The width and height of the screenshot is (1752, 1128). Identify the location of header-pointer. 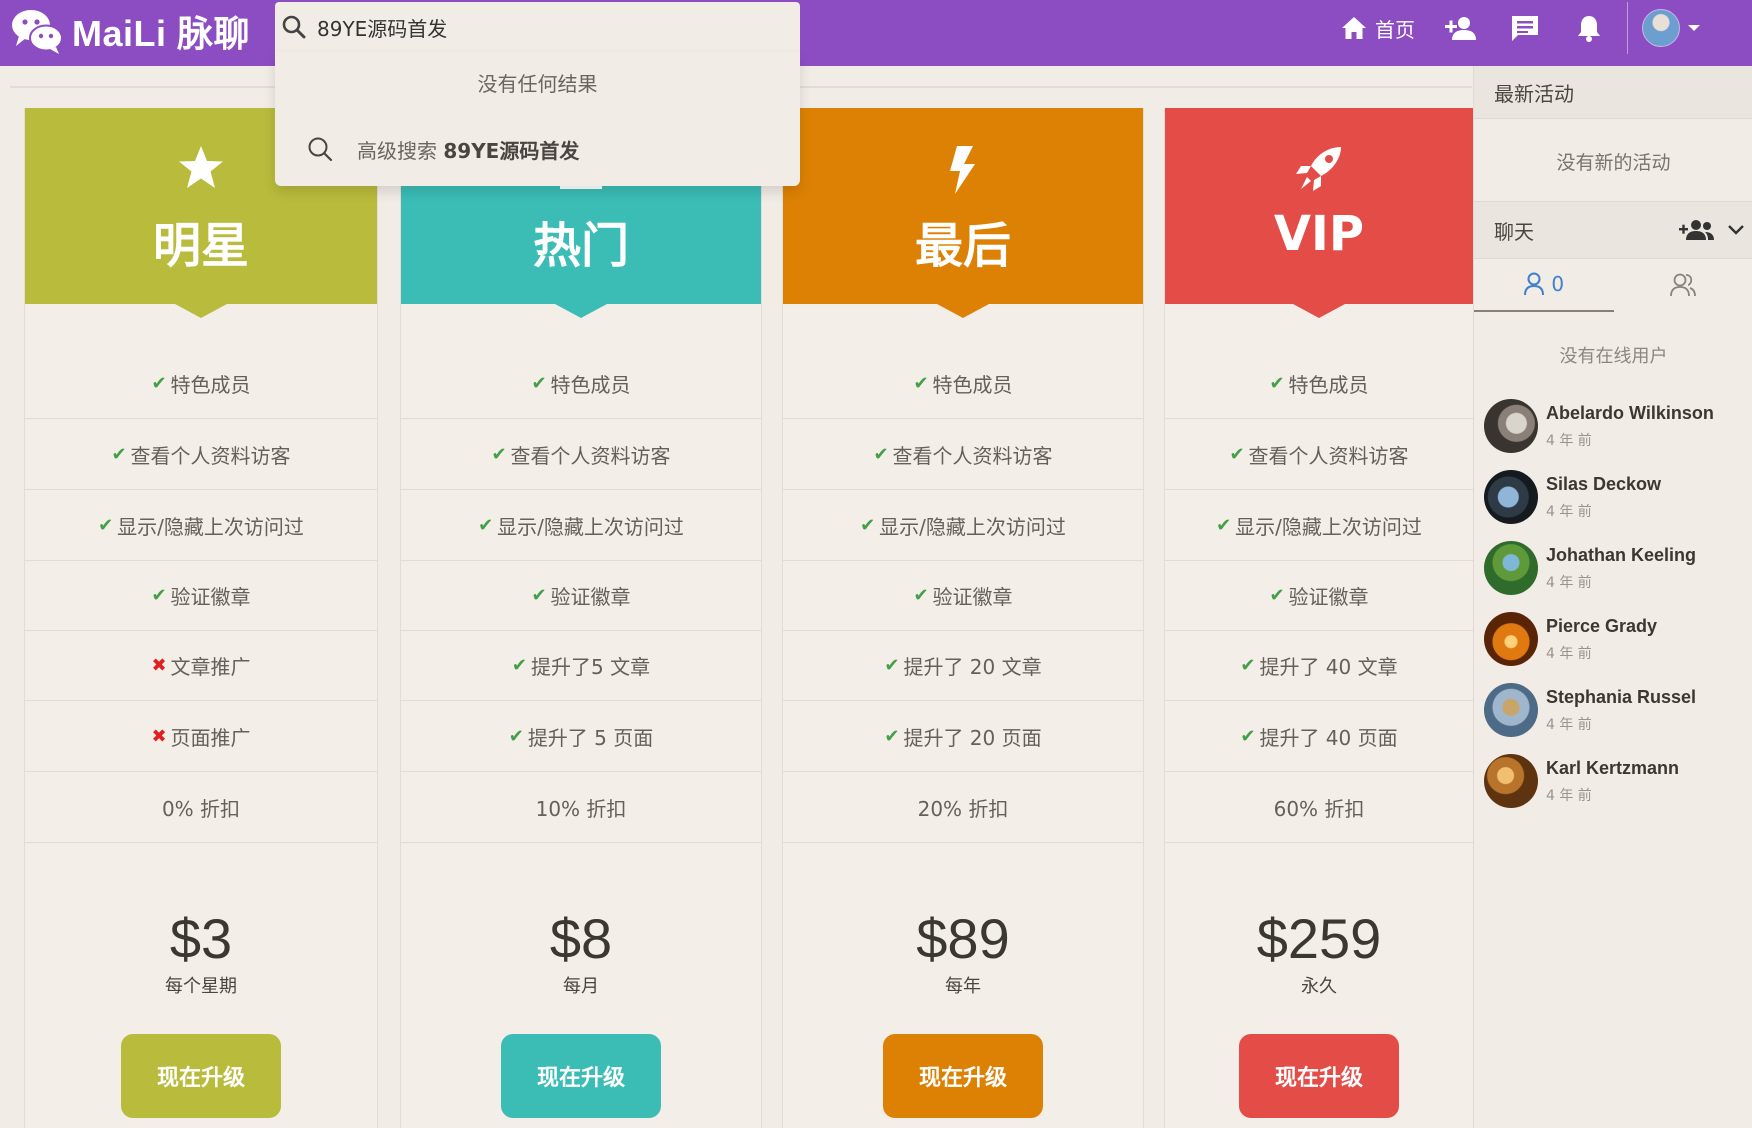
(201, 311).